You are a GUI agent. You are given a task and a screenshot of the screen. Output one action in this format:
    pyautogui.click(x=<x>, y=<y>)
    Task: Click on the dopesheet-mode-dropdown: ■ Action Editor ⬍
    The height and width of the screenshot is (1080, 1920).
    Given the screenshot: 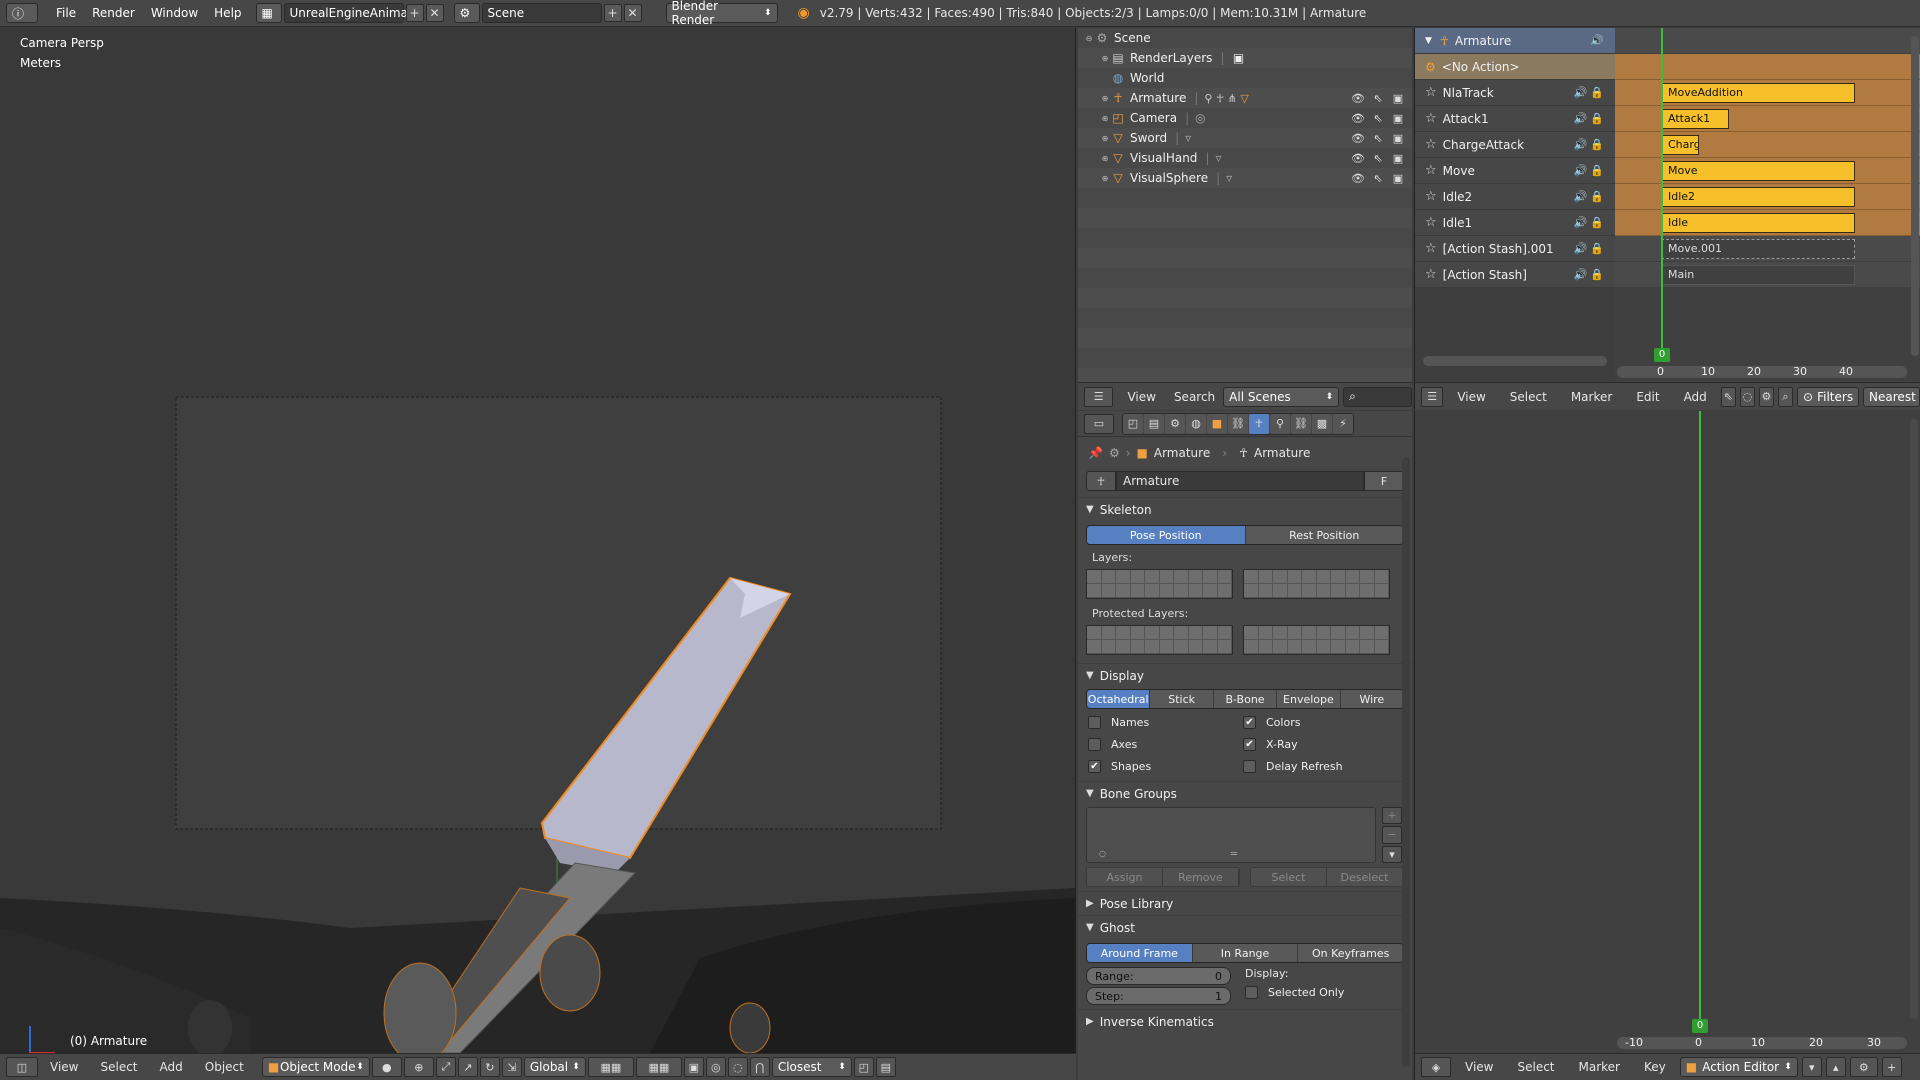 What is the action you would take?
    pyautogui.click(x=1738, y=1067)
    